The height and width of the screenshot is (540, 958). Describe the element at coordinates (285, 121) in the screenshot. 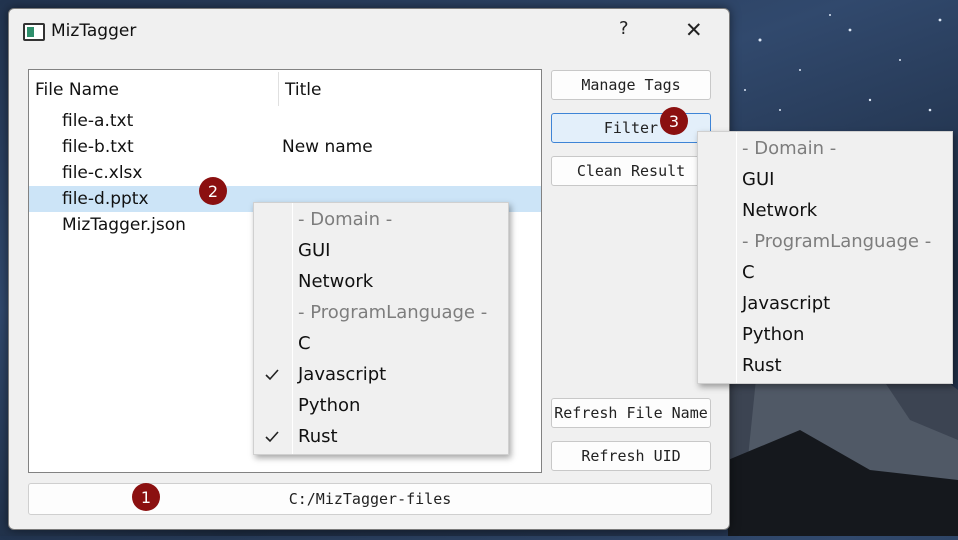

I see `tree-row-file-a: file-a.txt` at that location.